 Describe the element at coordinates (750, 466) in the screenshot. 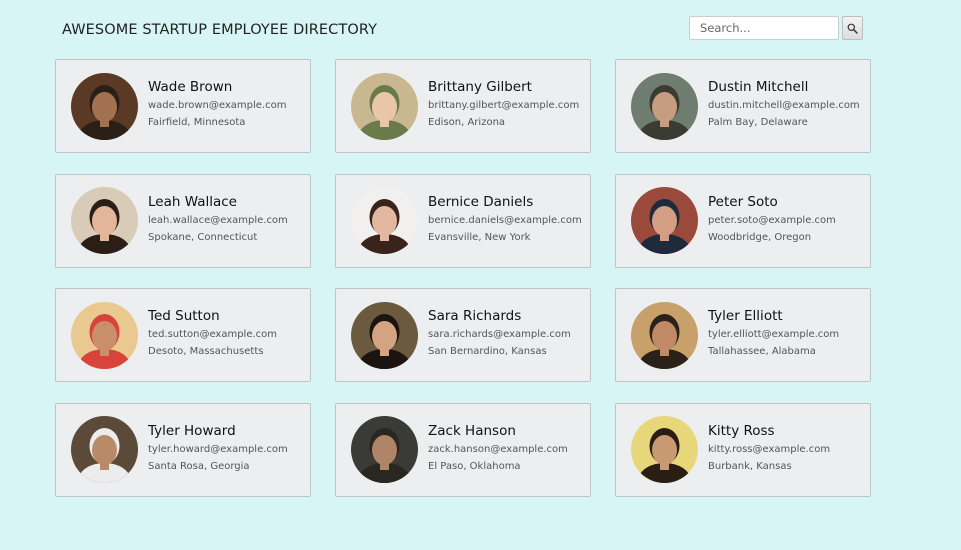

I see `employee-location: Burbank, Kansas` at that location.